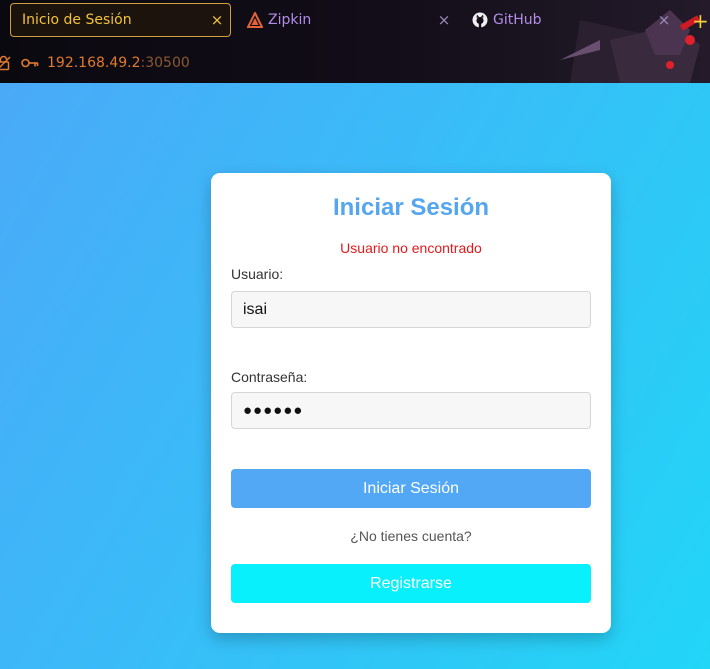  Describe the element at coordinates (411, 207) in the screenshot. I see `page-title: Iniciar Sesión` at that location.